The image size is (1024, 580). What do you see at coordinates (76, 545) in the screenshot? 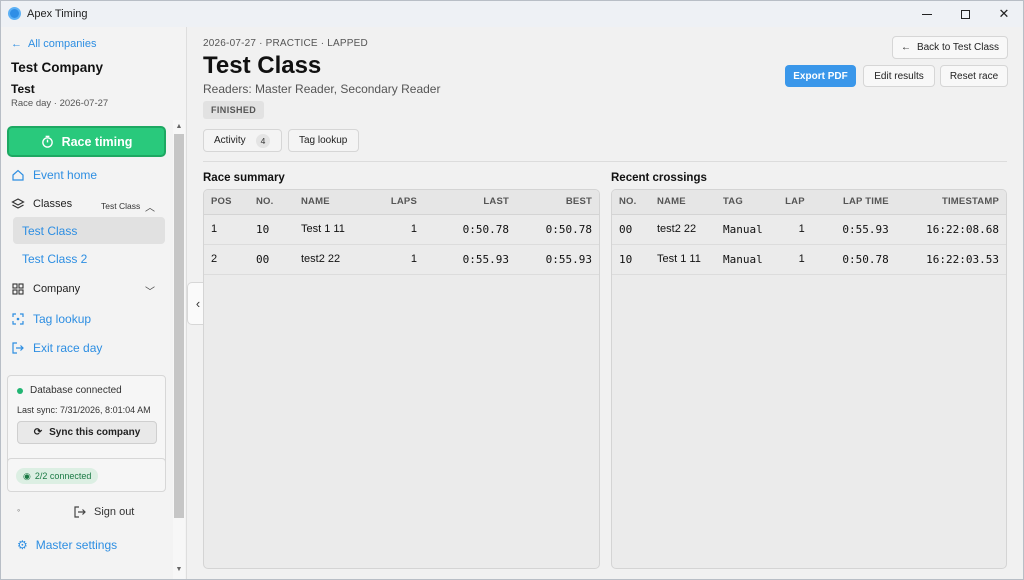
I see `master-settings-label: Master settings` at bounding box center [76, 545].